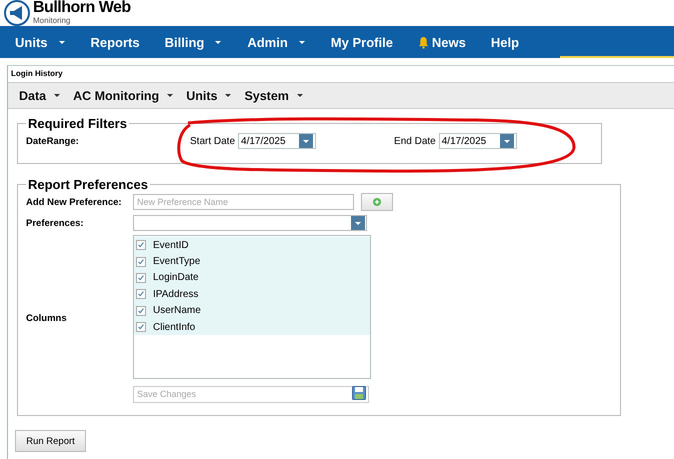 The width and height of the screenshot is (674, 459). Describe the element at coordinates (52, 20) in the screenshot. I see `brand-subtitle: Monitoring` at that location.